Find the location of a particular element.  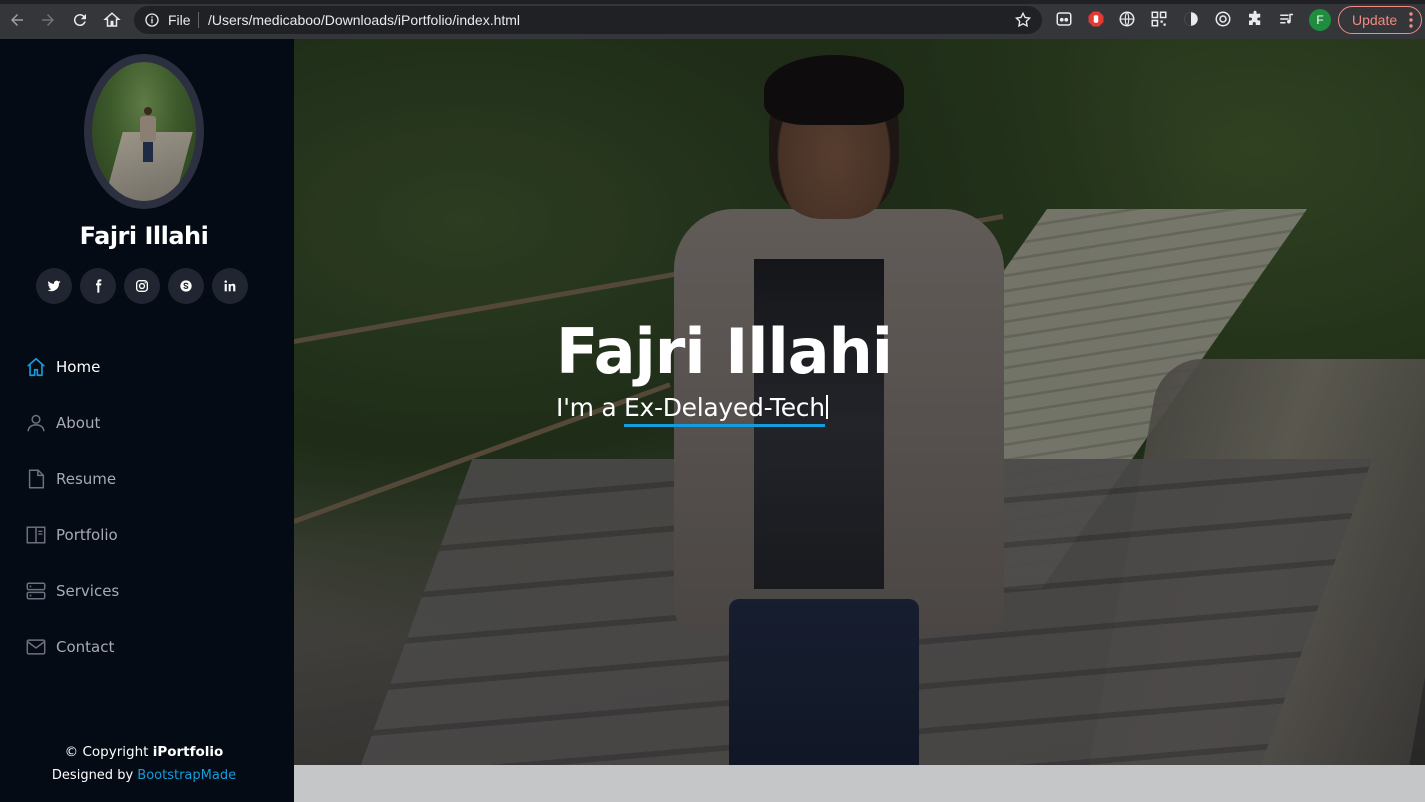

profile-photo is located at coordinates (144, 131).